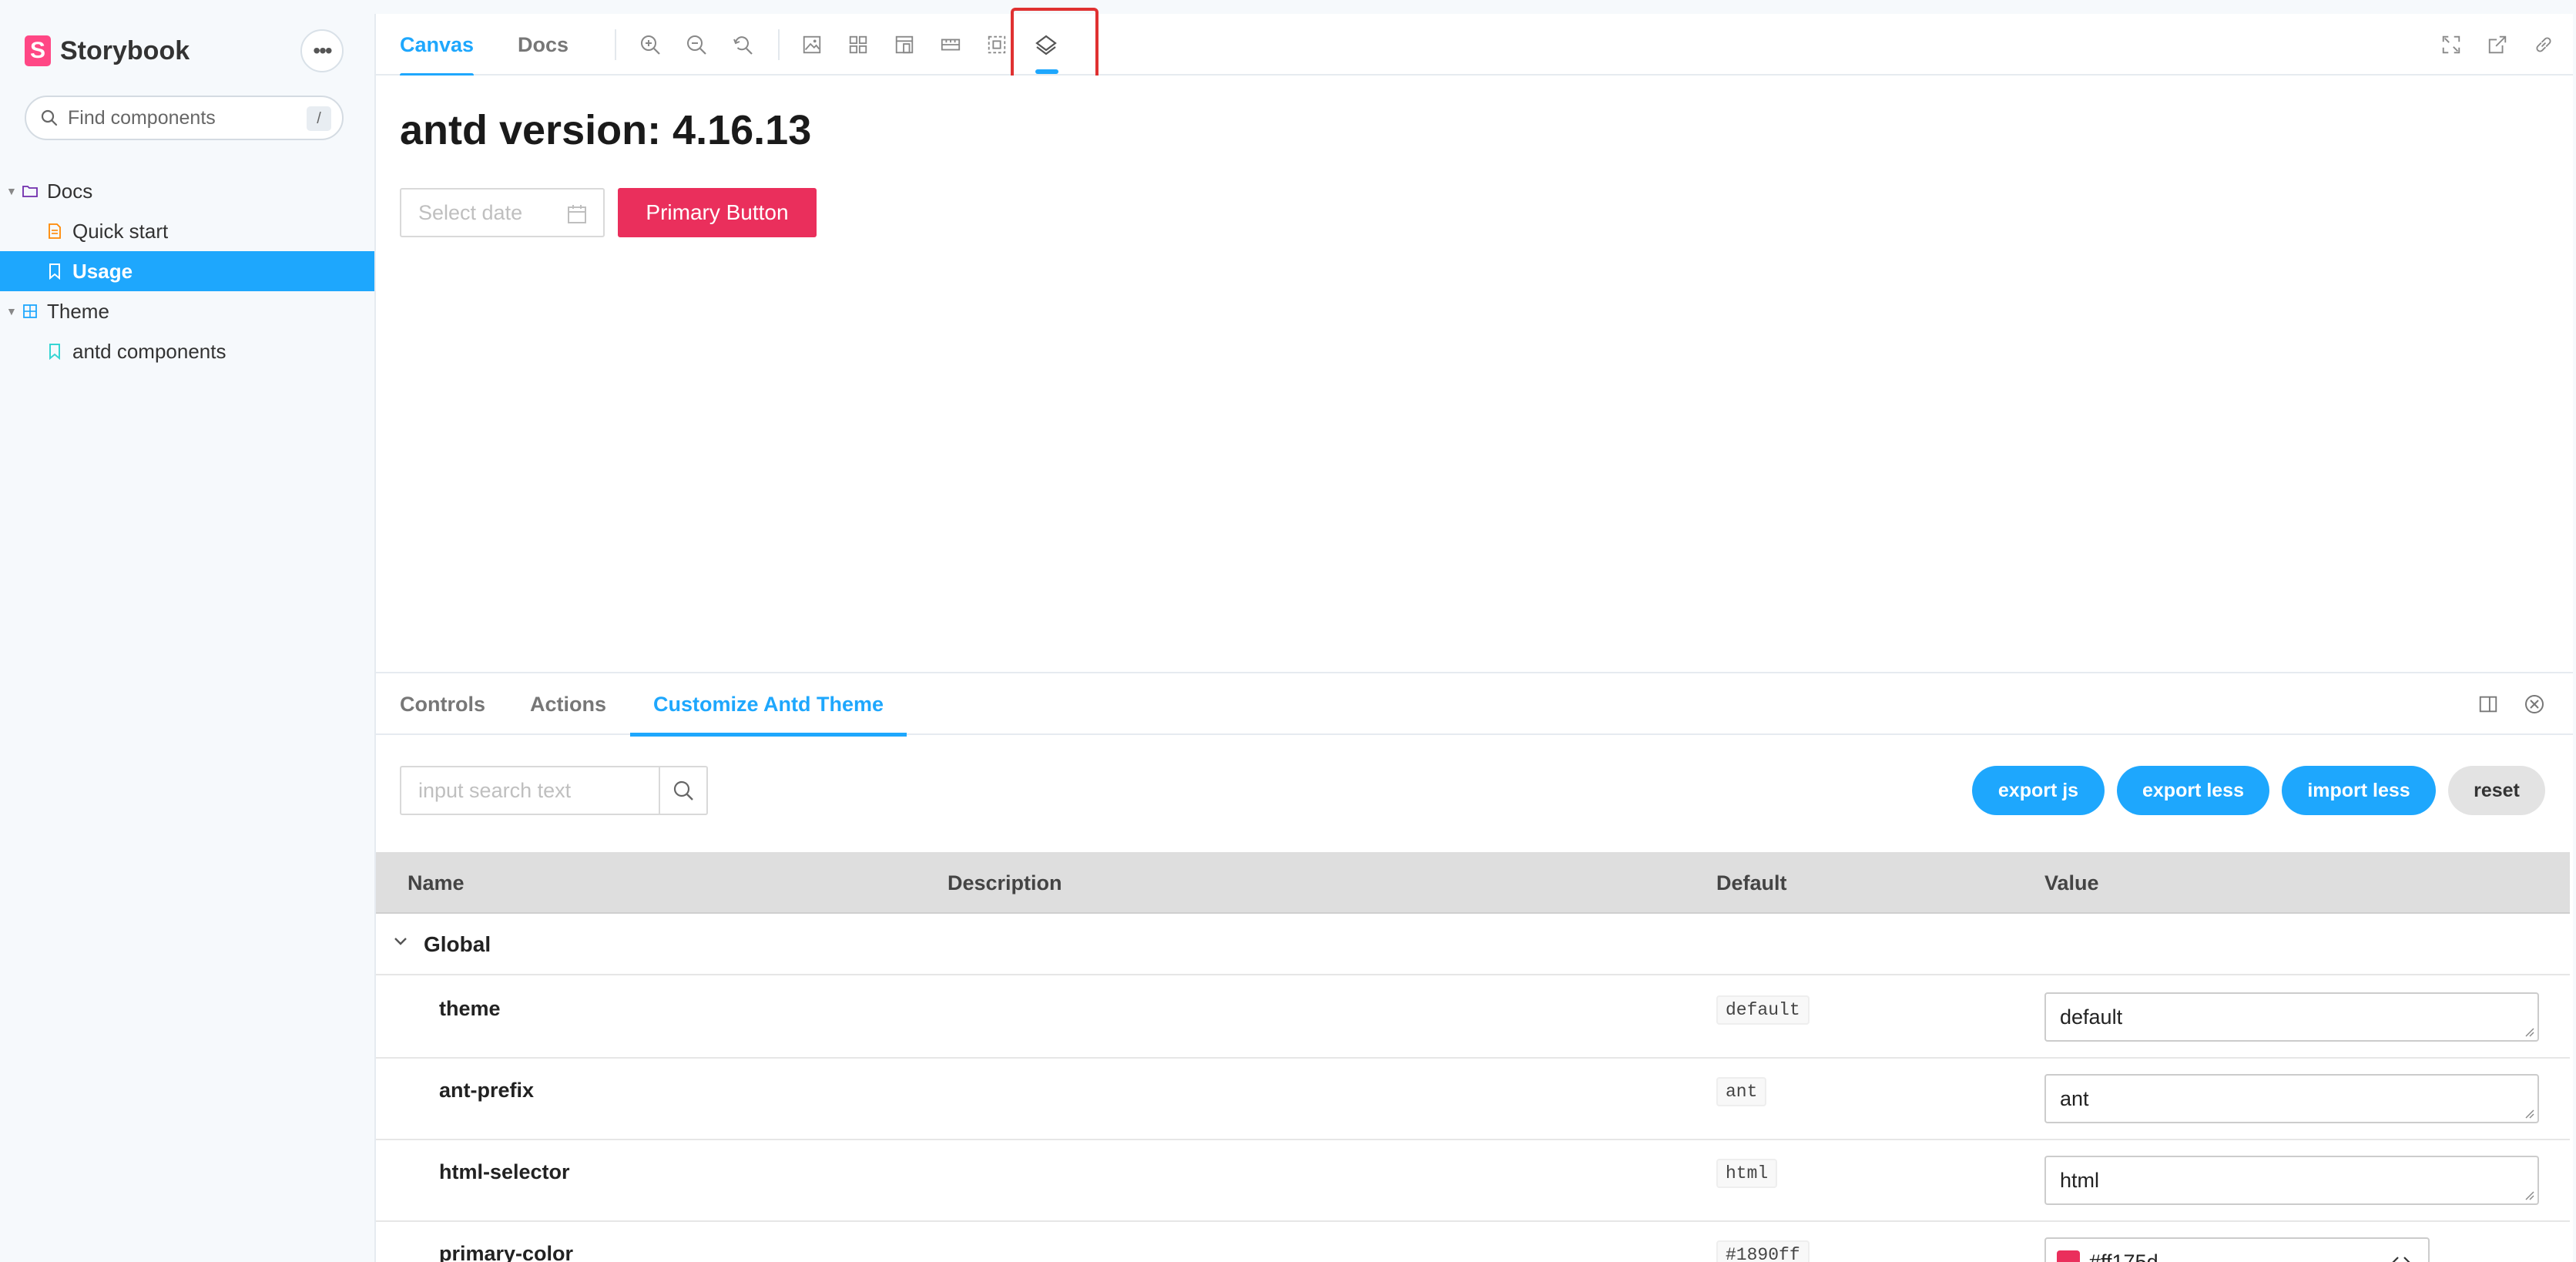 The width and height of the screenshot is (2576, 1262). I want to click on default-value: default, so click(1763, 1010).